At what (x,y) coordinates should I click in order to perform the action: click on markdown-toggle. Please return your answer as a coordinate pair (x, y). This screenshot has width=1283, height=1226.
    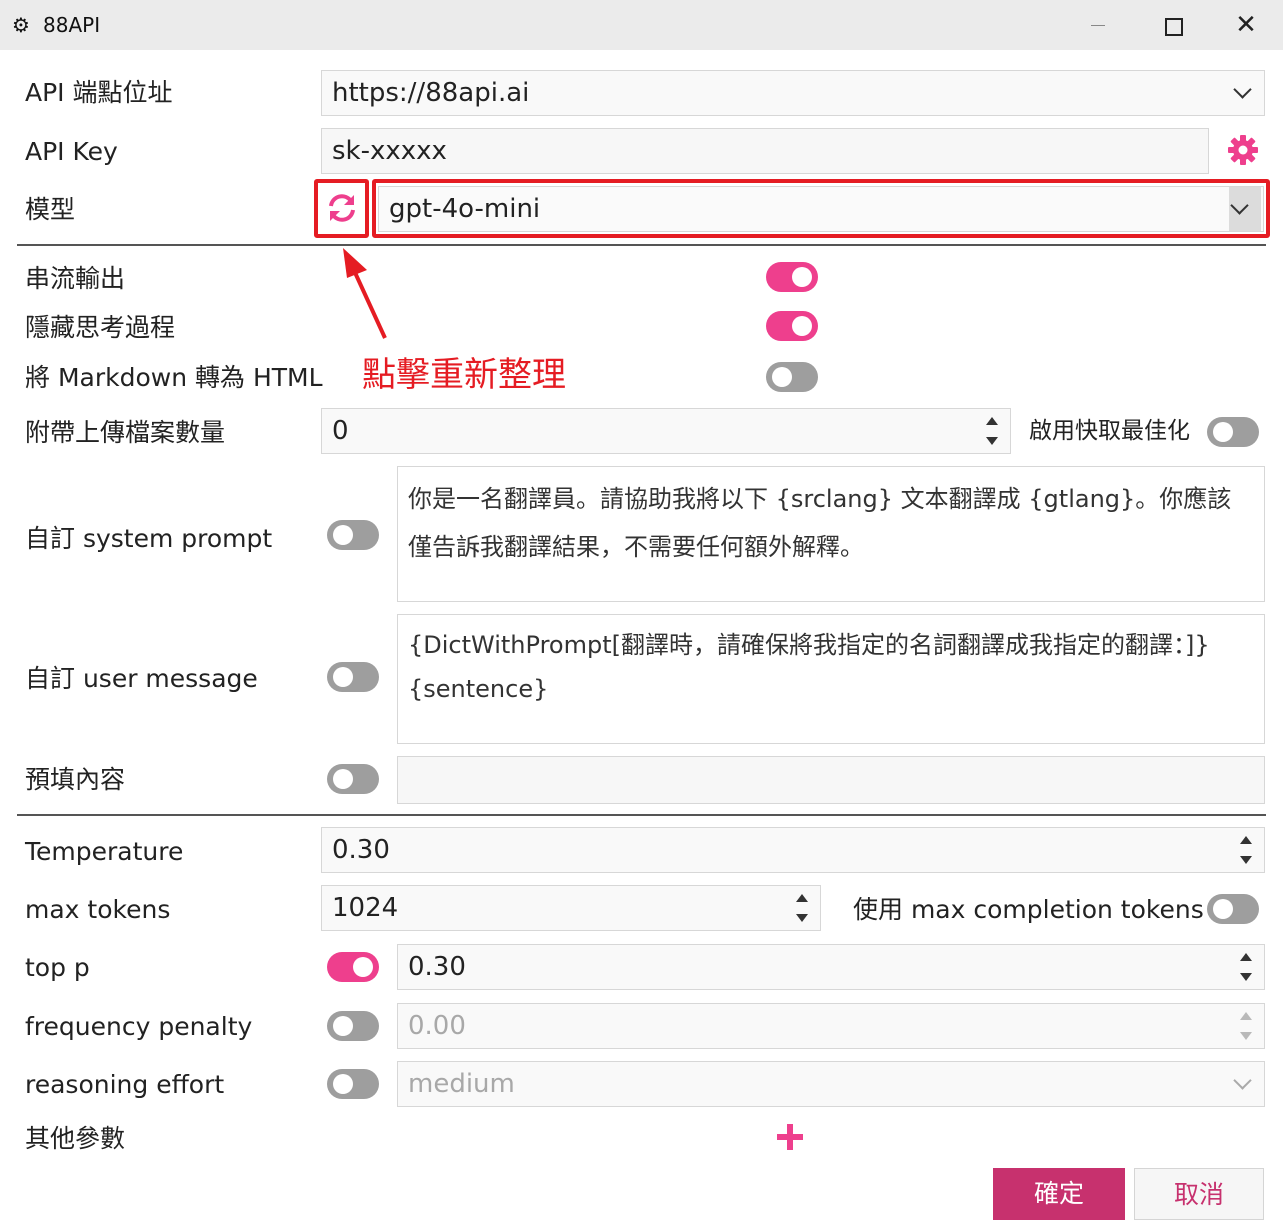
    Looking at the image, I should click on (792, 377).